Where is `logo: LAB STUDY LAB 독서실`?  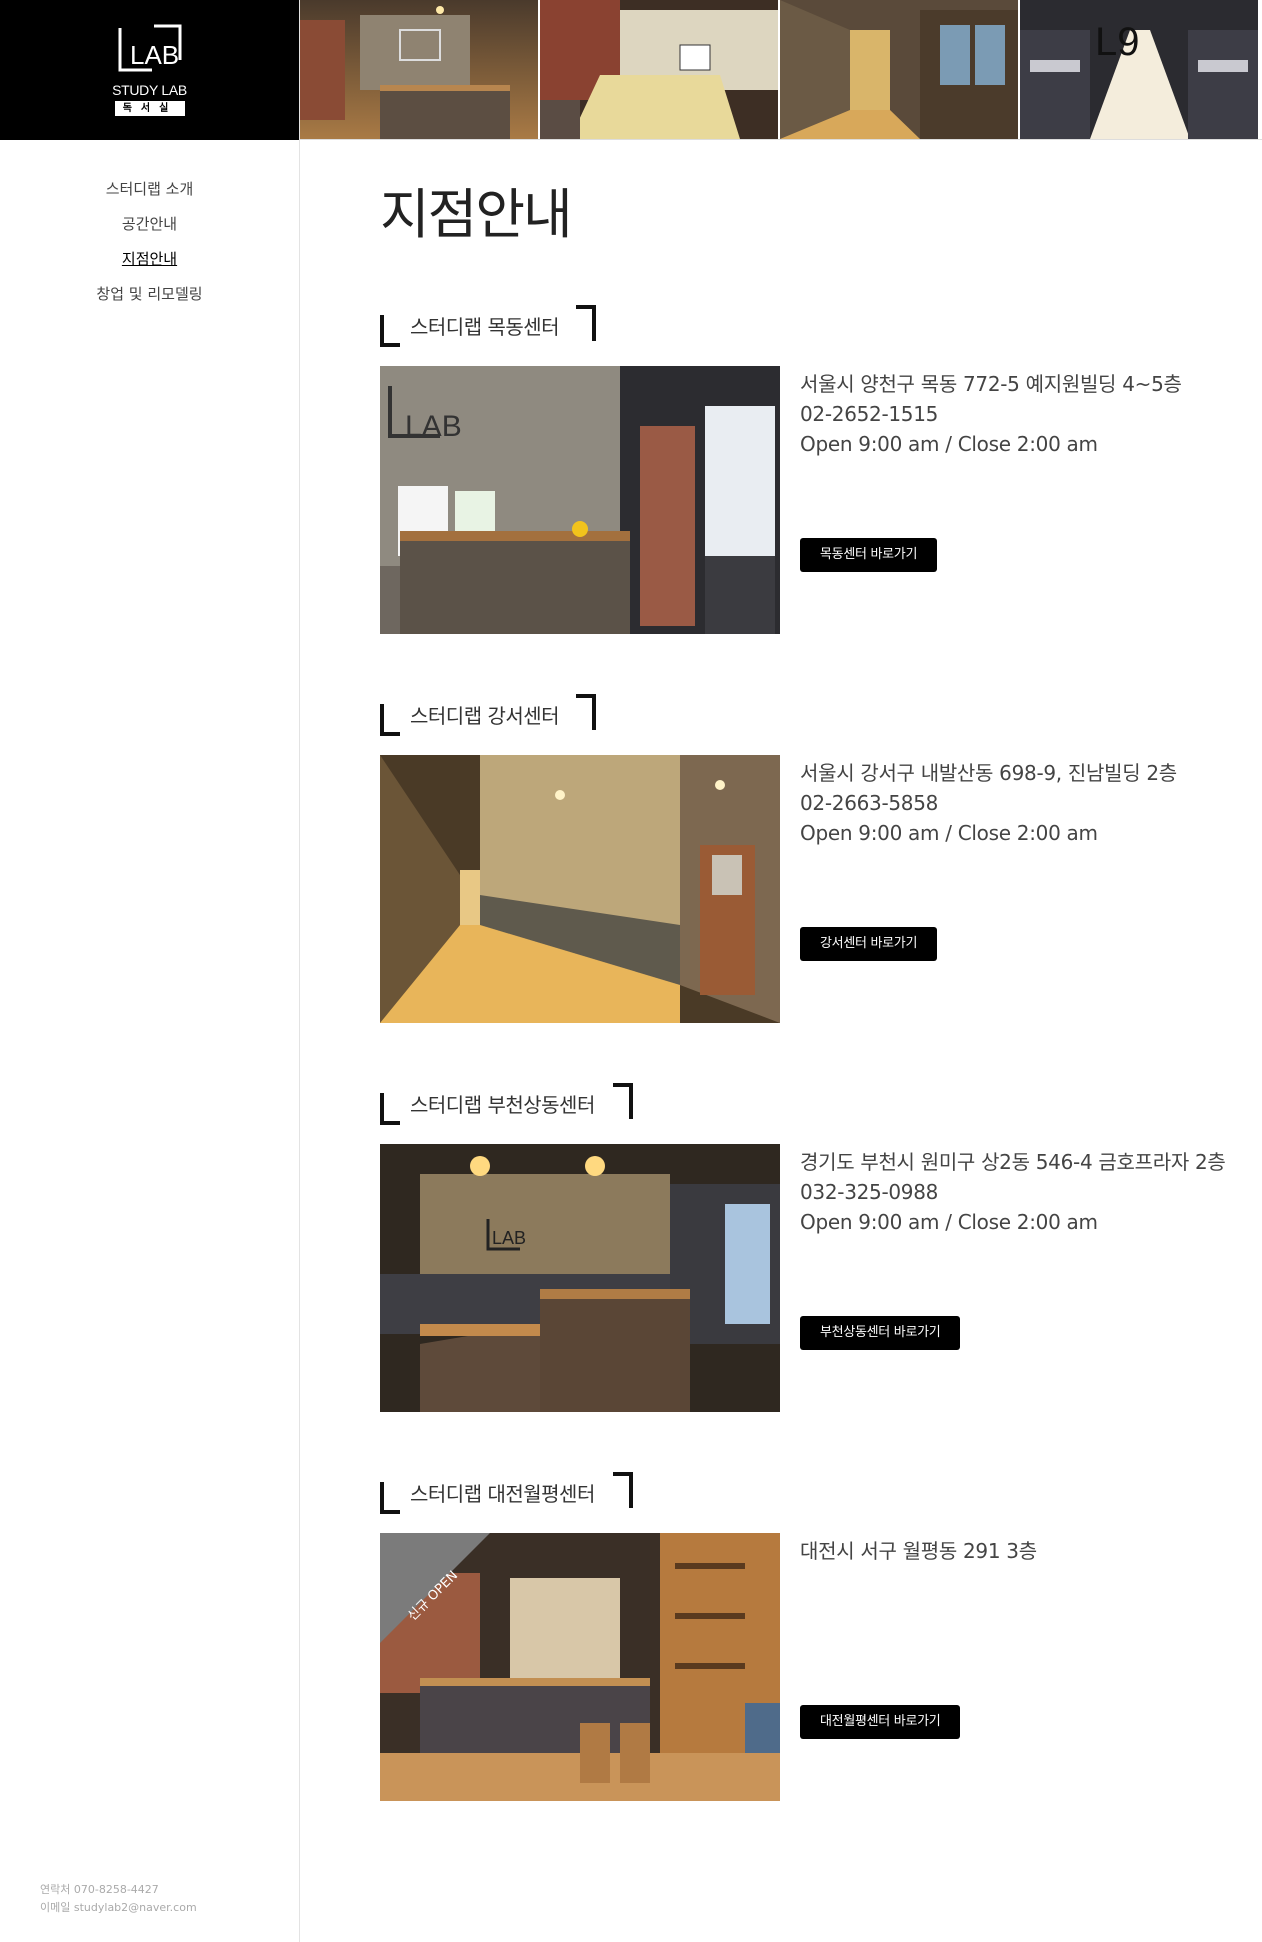
logo: LAB STUDY LAB 독서실 is located at coordinates (149, 70).